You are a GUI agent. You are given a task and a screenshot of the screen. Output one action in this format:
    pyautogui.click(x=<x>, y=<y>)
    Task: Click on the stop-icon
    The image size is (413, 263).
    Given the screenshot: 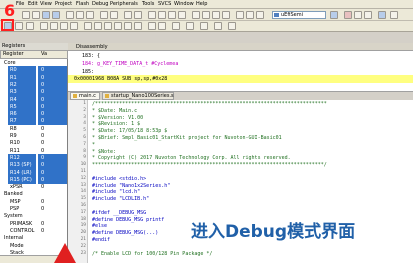 What is the action you would take?
    pyautogui.click(x=30, y=26)
    